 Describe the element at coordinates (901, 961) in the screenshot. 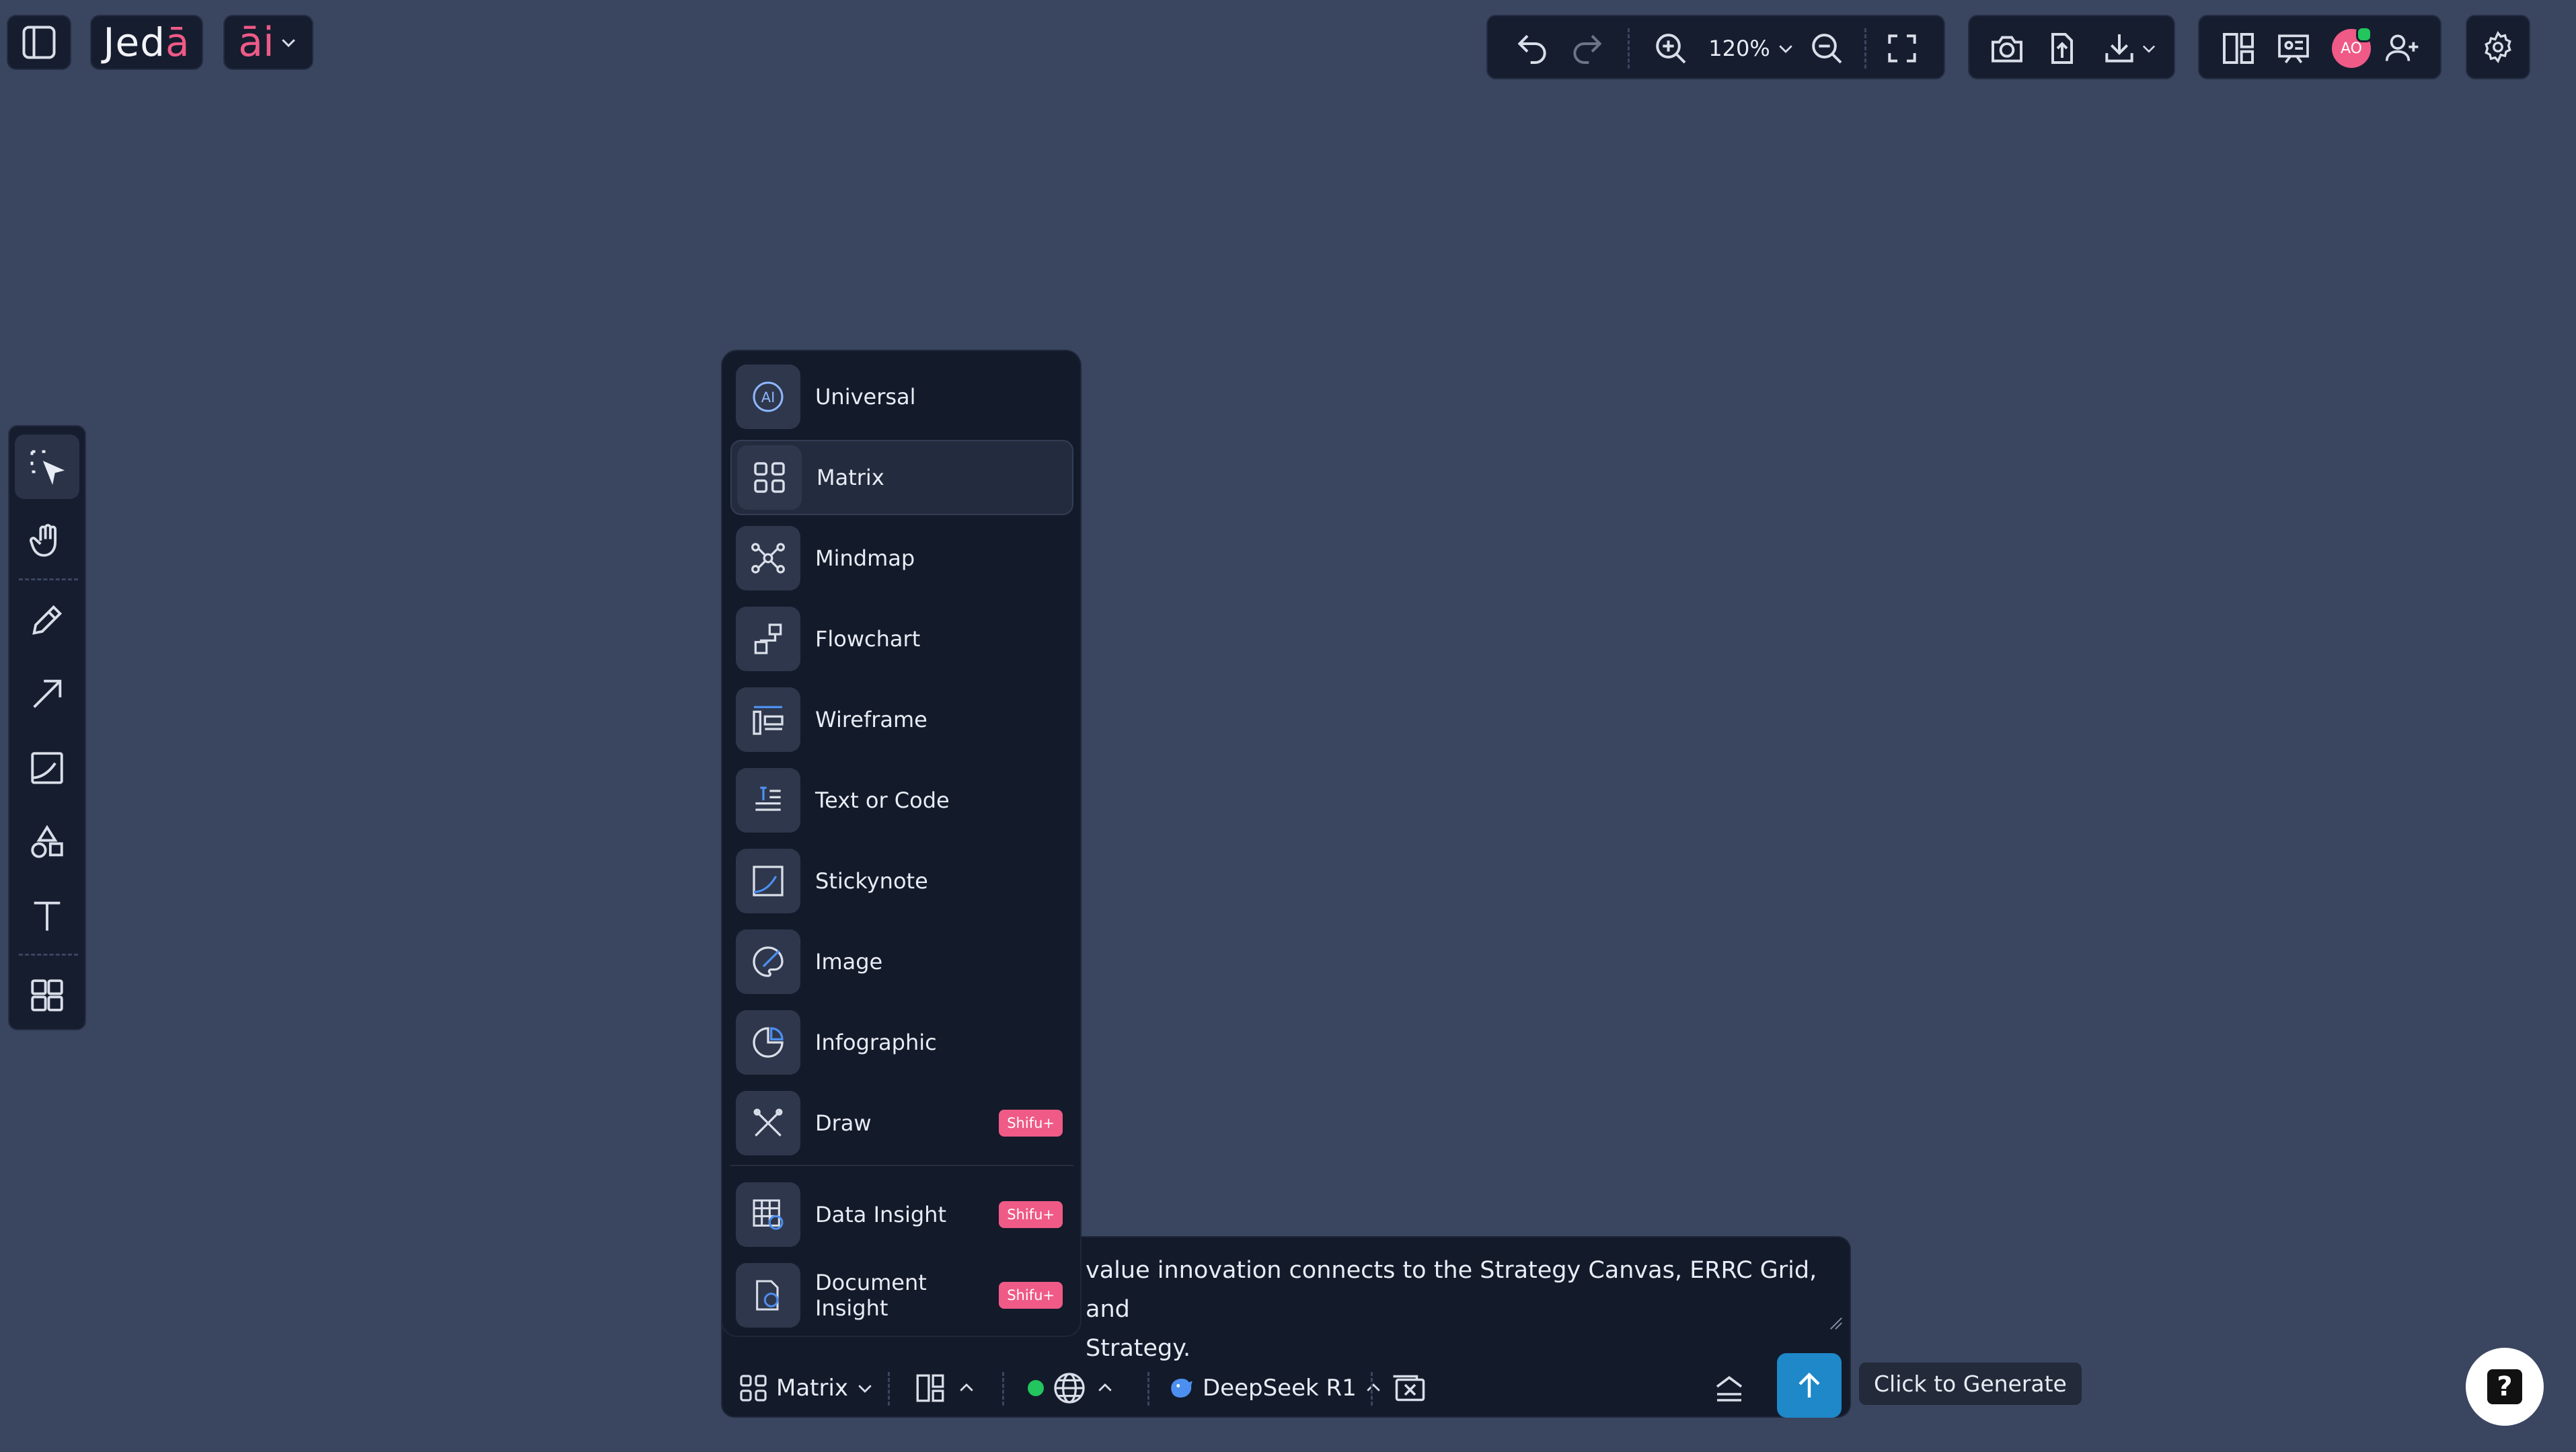

I see `menu-item-image: Image` at that location.